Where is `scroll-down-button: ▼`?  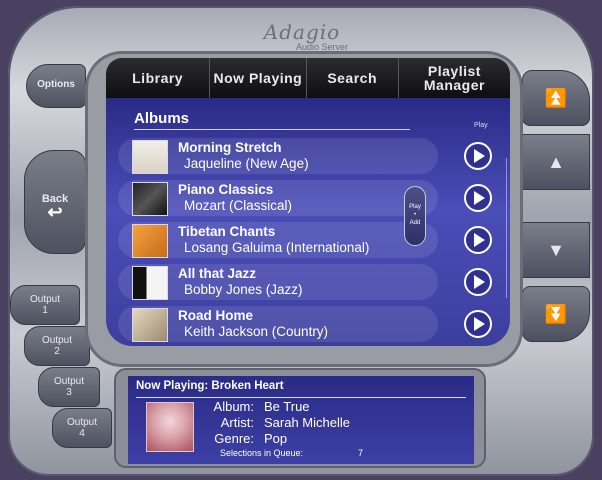
scroll-down-button: ▼ is located at coordinates (556, 250).